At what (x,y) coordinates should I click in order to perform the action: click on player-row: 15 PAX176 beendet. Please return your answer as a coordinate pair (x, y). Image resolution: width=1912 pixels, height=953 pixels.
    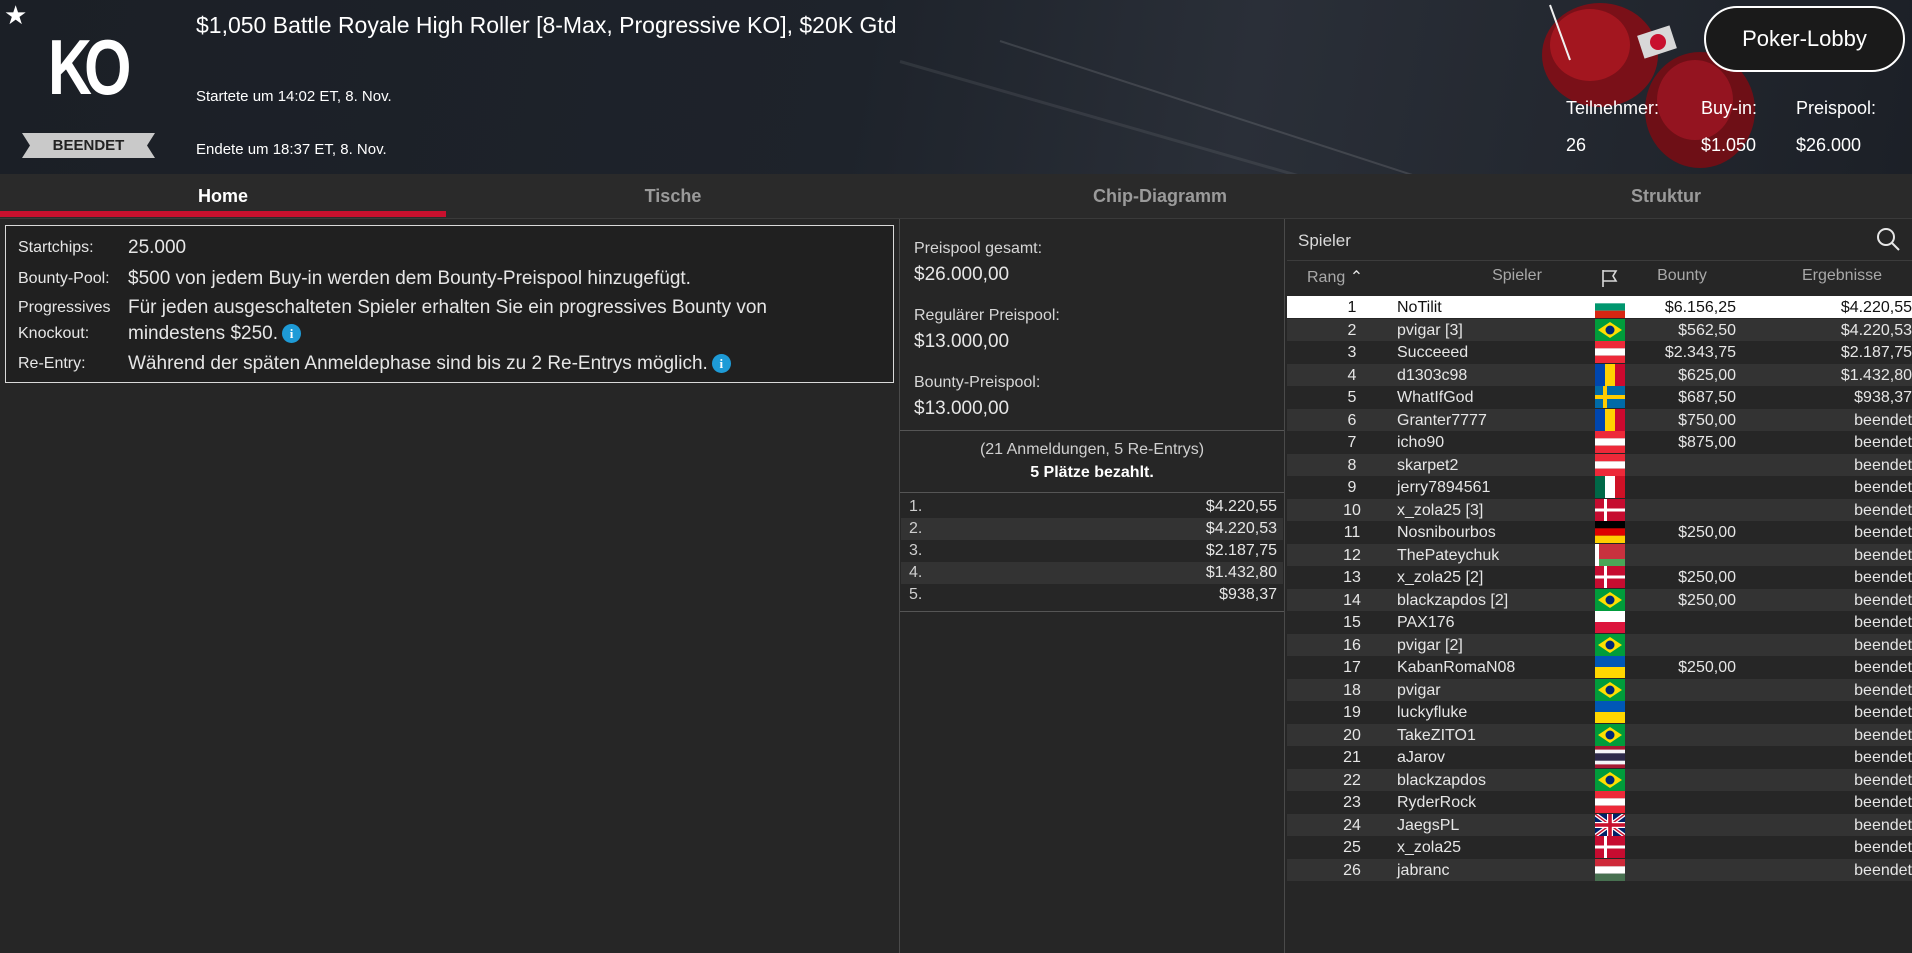
    Looking at the image, I should click on (1599, 622).